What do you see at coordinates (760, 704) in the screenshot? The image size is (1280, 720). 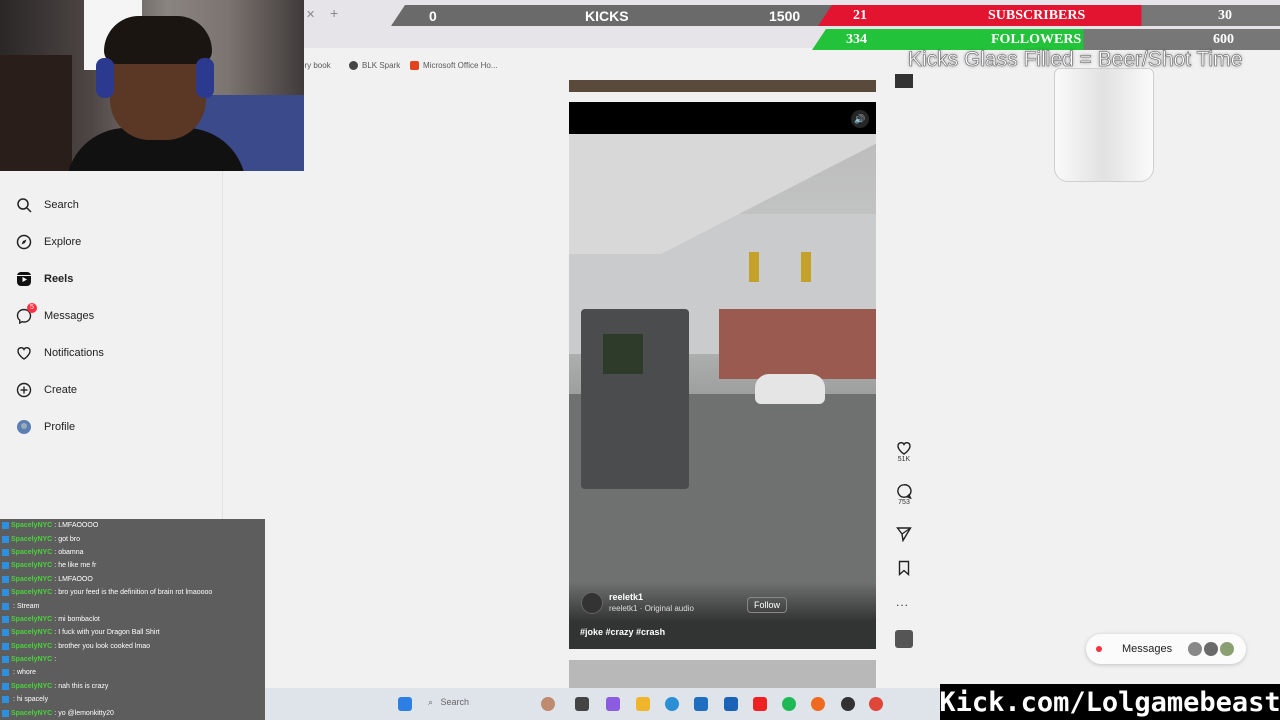 I see `youtube-icon` at bounding box center [760, 704].